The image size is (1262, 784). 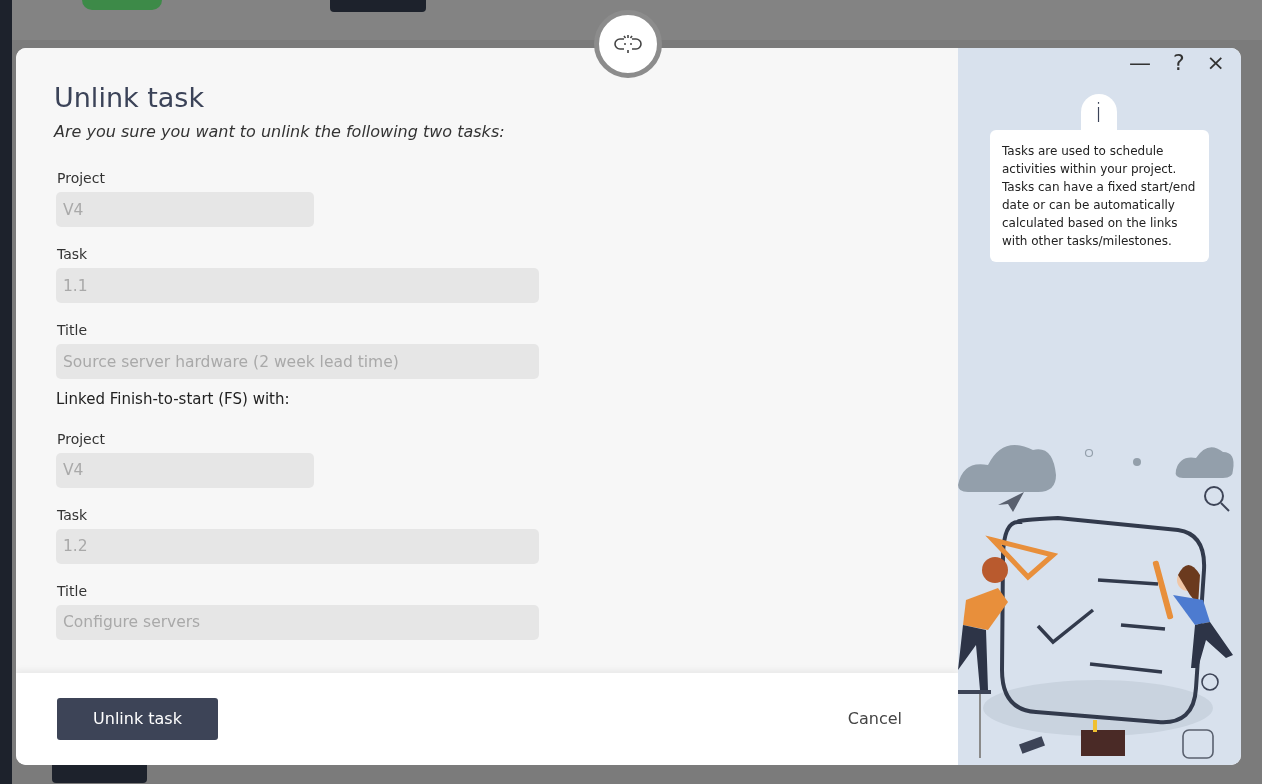 I want to click on help-button: ?, so click(x=1178, y=63).